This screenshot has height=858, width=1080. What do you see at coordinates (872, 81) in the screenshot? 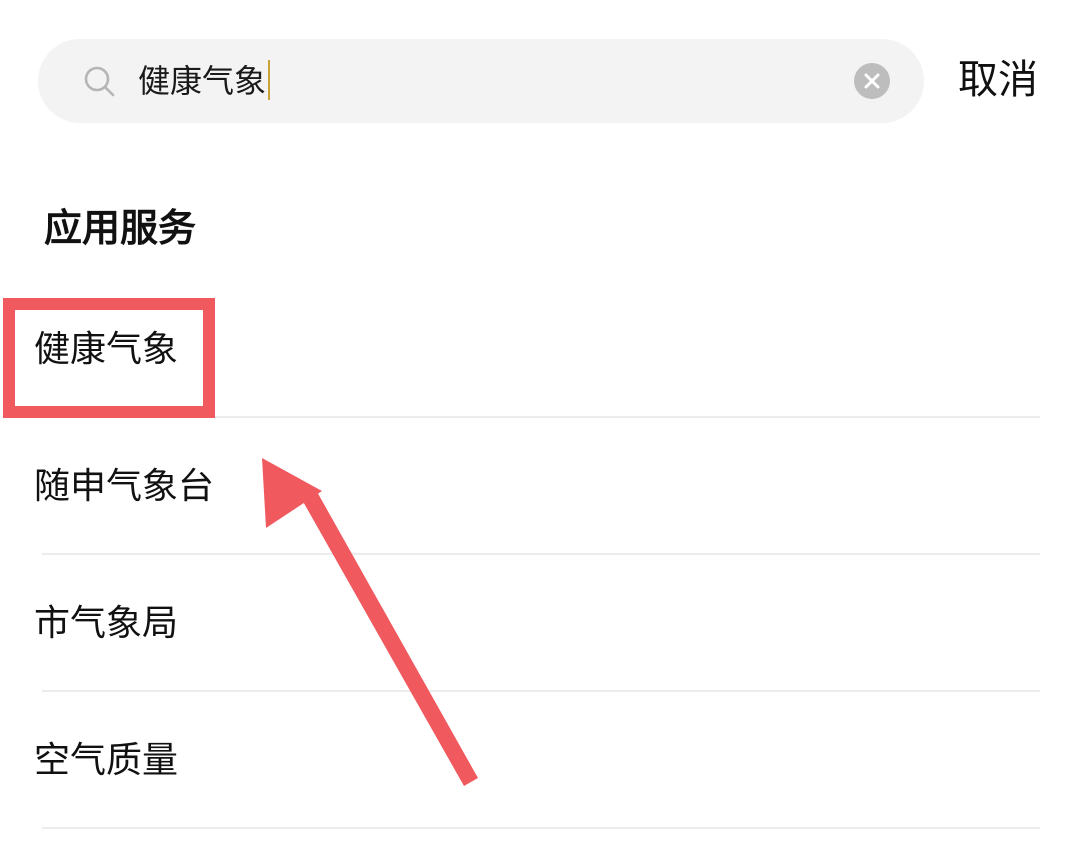
I see `clear-icon` at bounding box center [872, 81].